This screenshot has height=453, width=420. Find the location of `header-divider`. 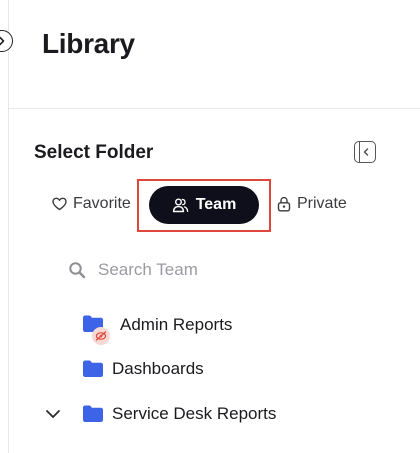

header-divider is located at coordinates (214, 108).